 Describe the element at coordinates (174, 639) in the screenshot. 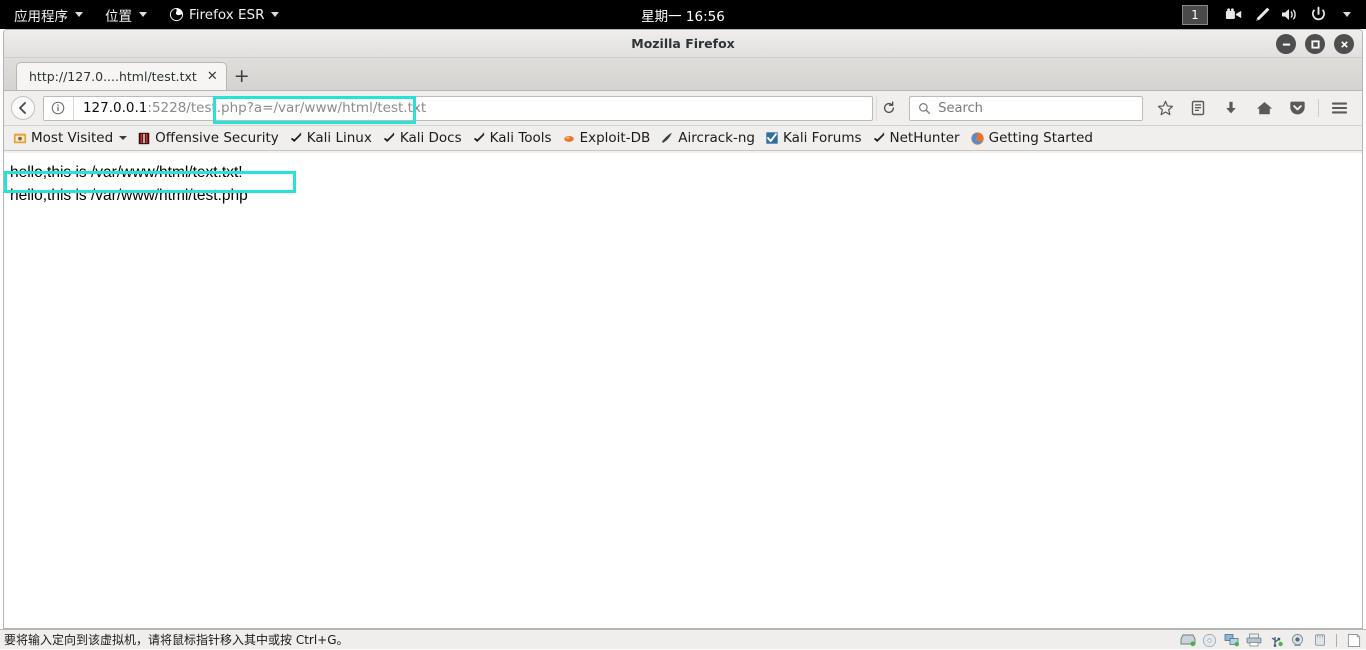

I see `vmware-status-message: 要将输入定向到该虚拟机，请将鼠标指针移入其中或按 Ctrl+G。` at that location.